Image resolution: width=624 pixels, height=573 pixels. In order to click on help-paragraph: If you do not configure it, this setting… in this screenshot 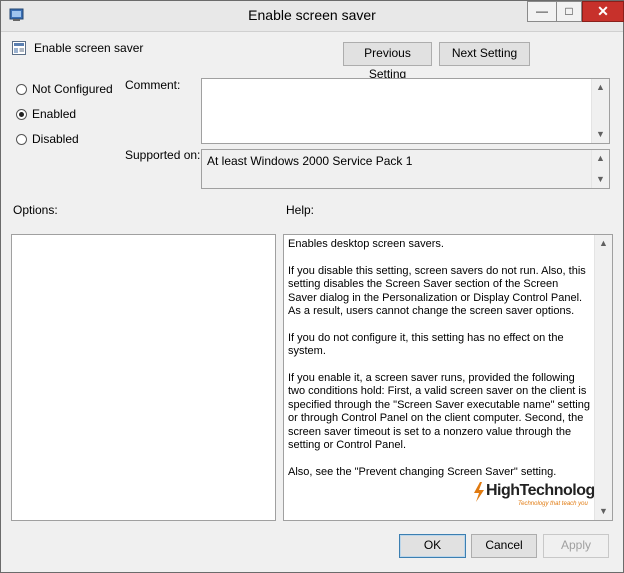, I will do `click(426, 344)`.